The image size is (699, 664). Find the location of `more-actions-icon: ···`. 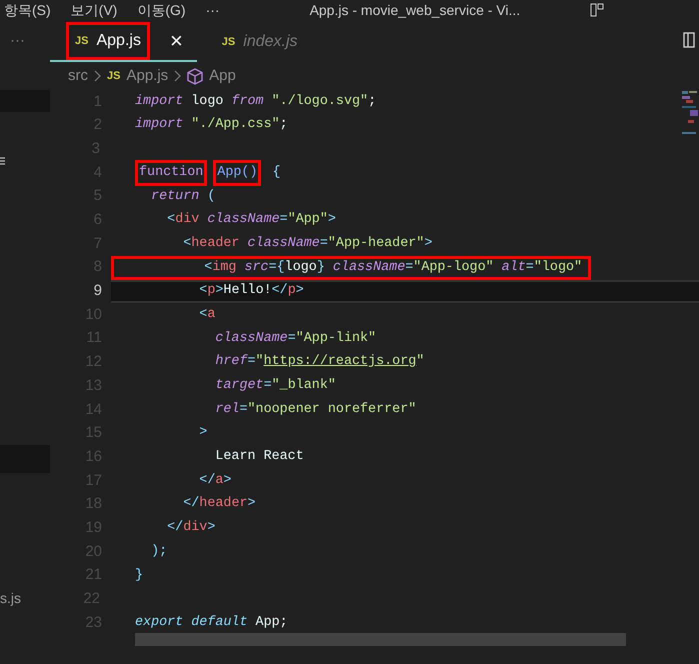

more-actions-icon: ··· is located at coordinates (17, 41).